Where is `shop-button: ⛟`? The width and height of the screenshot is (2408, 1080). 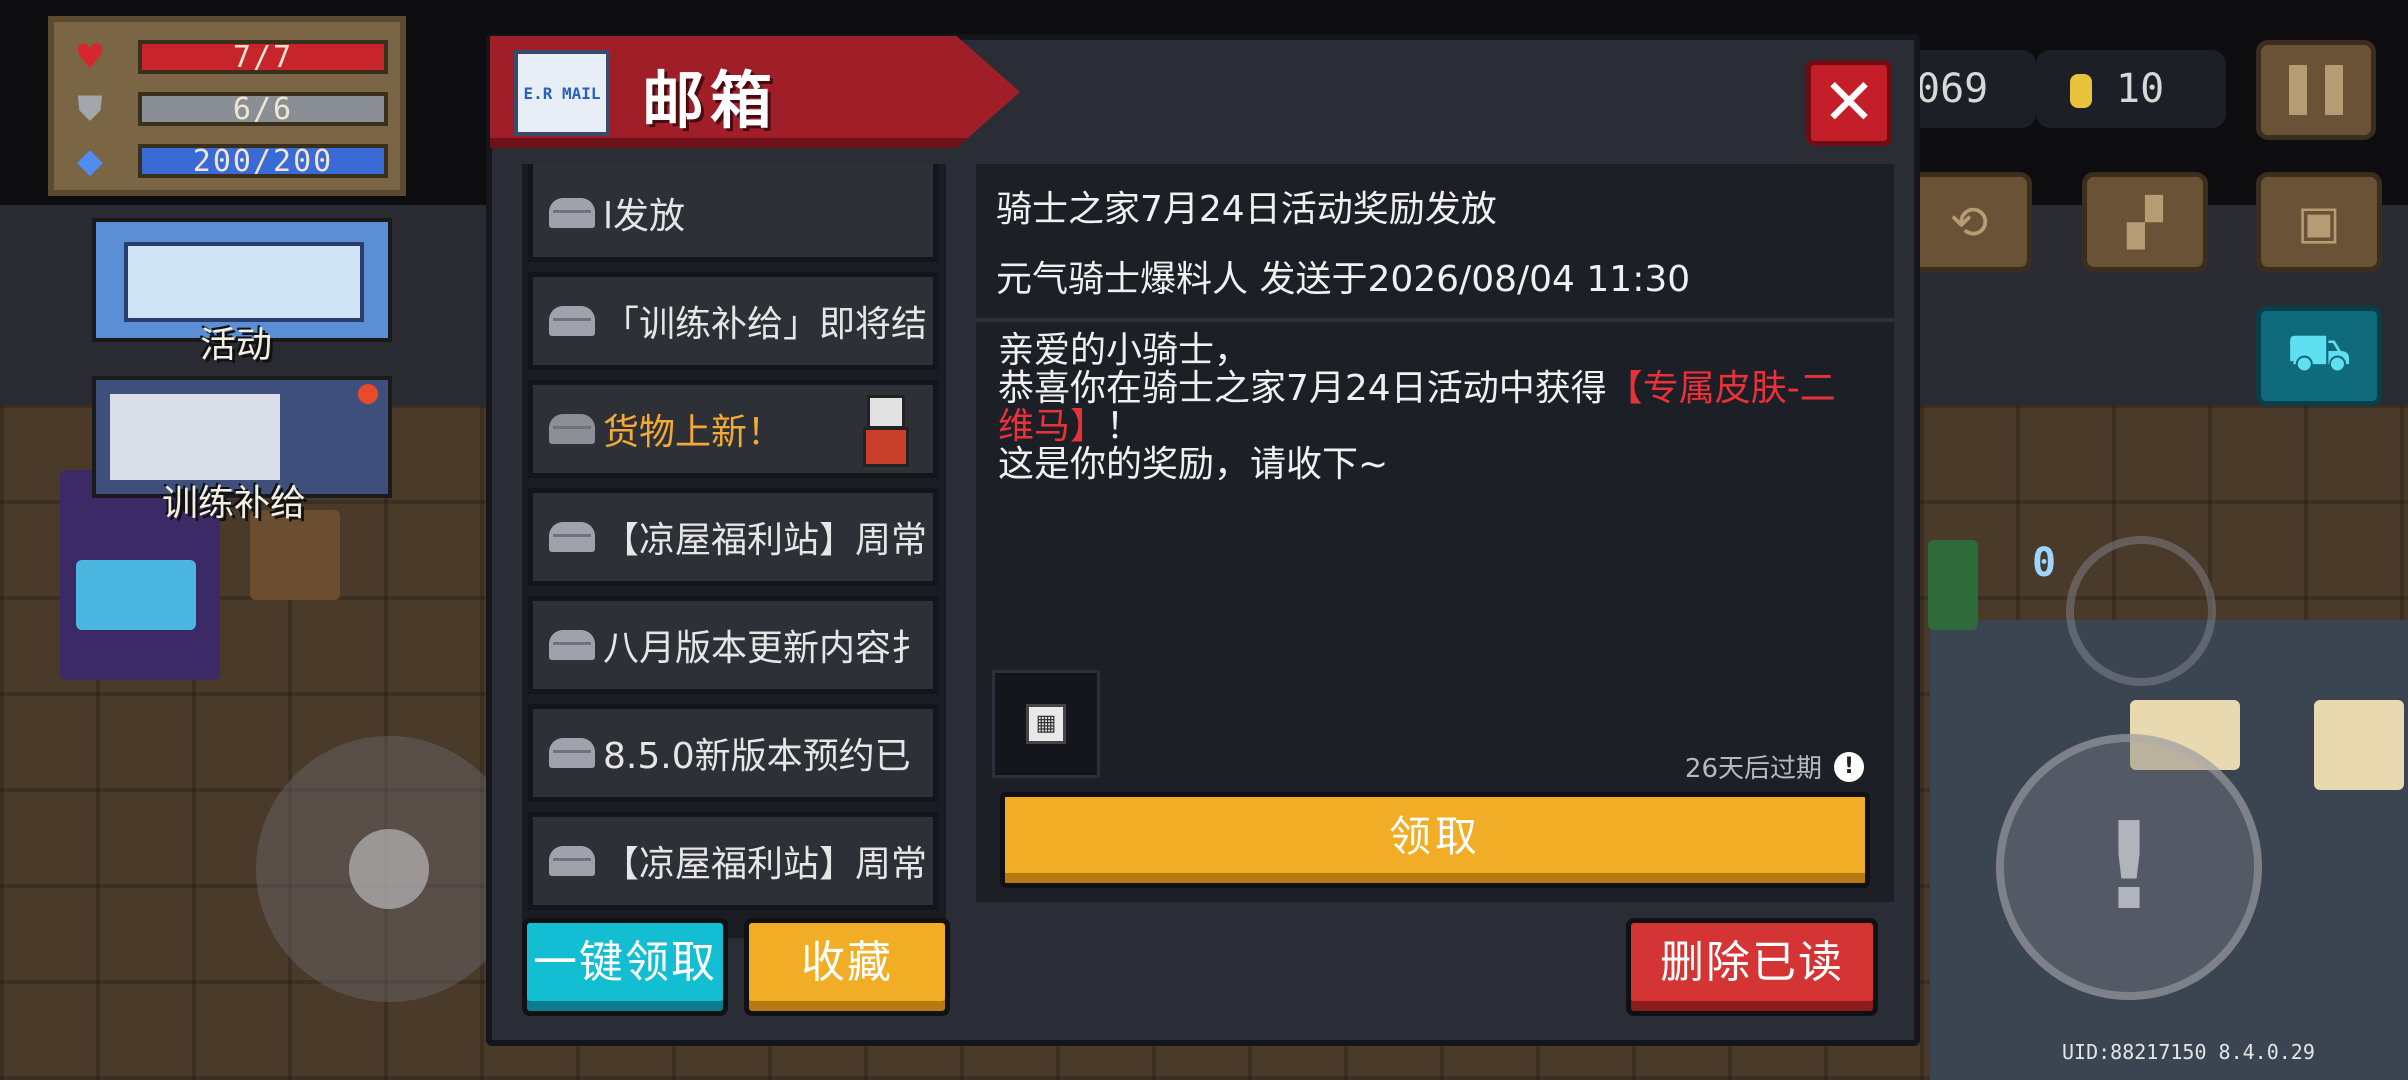 shop-button: ⛟ is located at coordinates (2319, 356).